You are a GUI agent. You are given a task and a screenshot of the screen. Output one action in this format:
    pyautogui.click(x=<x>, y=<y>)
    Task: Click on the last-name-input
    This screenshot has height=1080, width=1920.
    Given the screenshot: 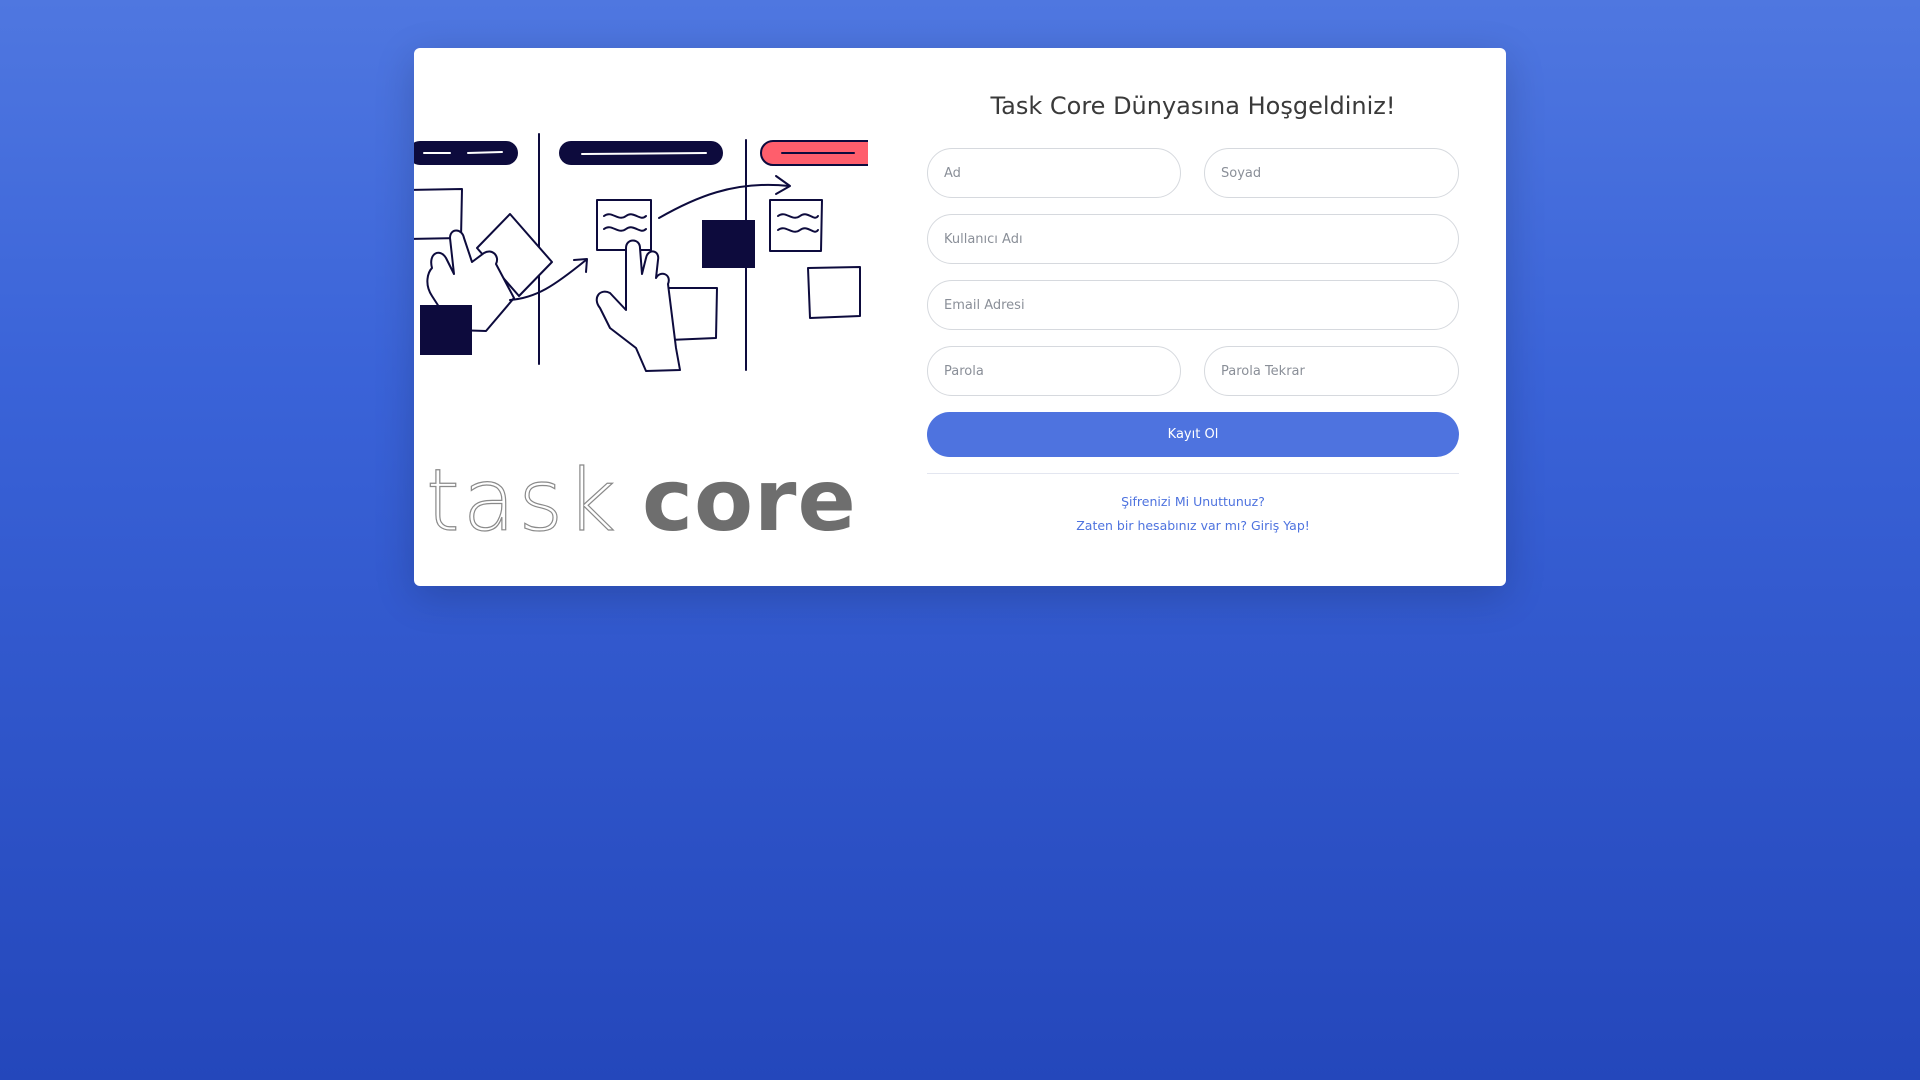 What is the action you would take?
    pyautogui.click(x=1331, y=173)
    